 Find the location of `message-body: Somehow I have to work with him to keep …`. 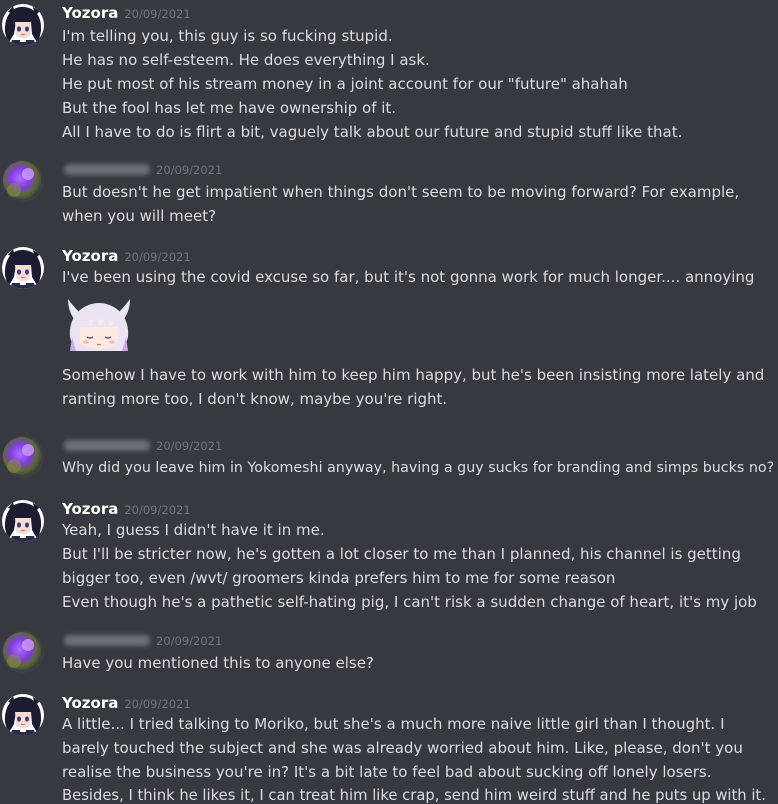

message-body: Somehow I have to work with him to keep … is located at coordinates (418, 387).